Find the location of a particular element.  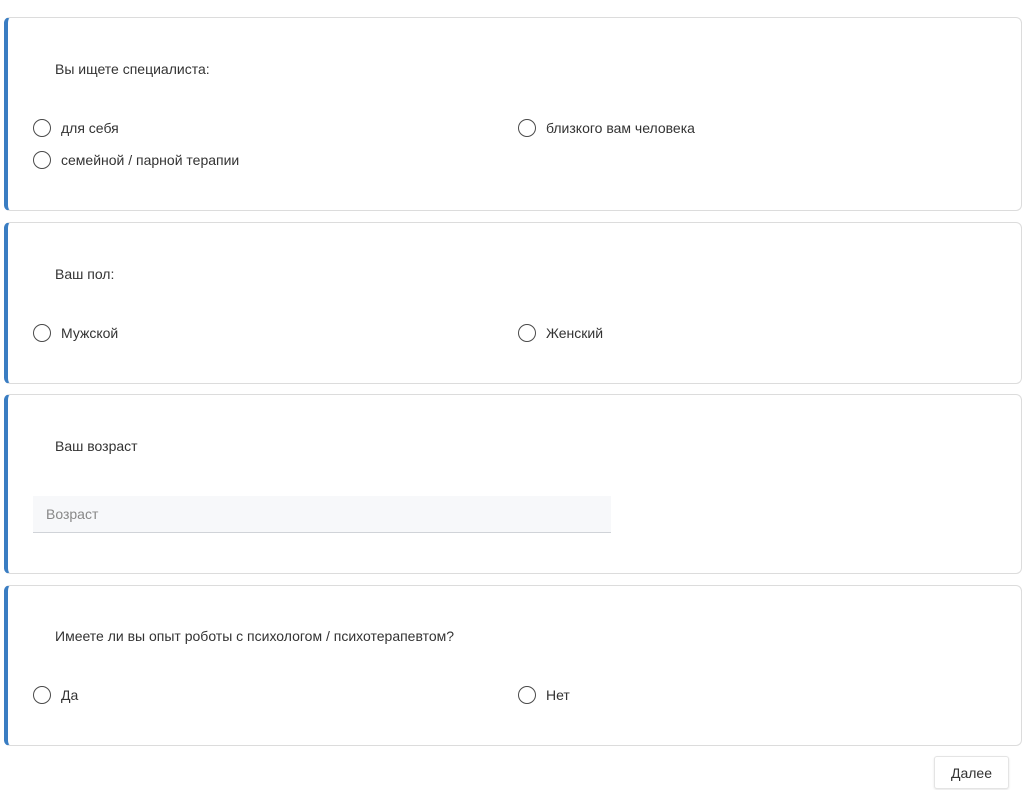

radio-option-label: Женский is located at coordinates (575, 333).